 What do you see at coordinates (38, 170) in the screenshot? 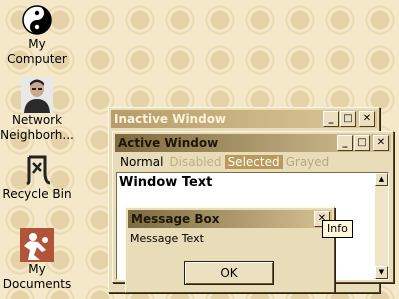
I see `calligraphy-icon` at bounding box center [38, 170].